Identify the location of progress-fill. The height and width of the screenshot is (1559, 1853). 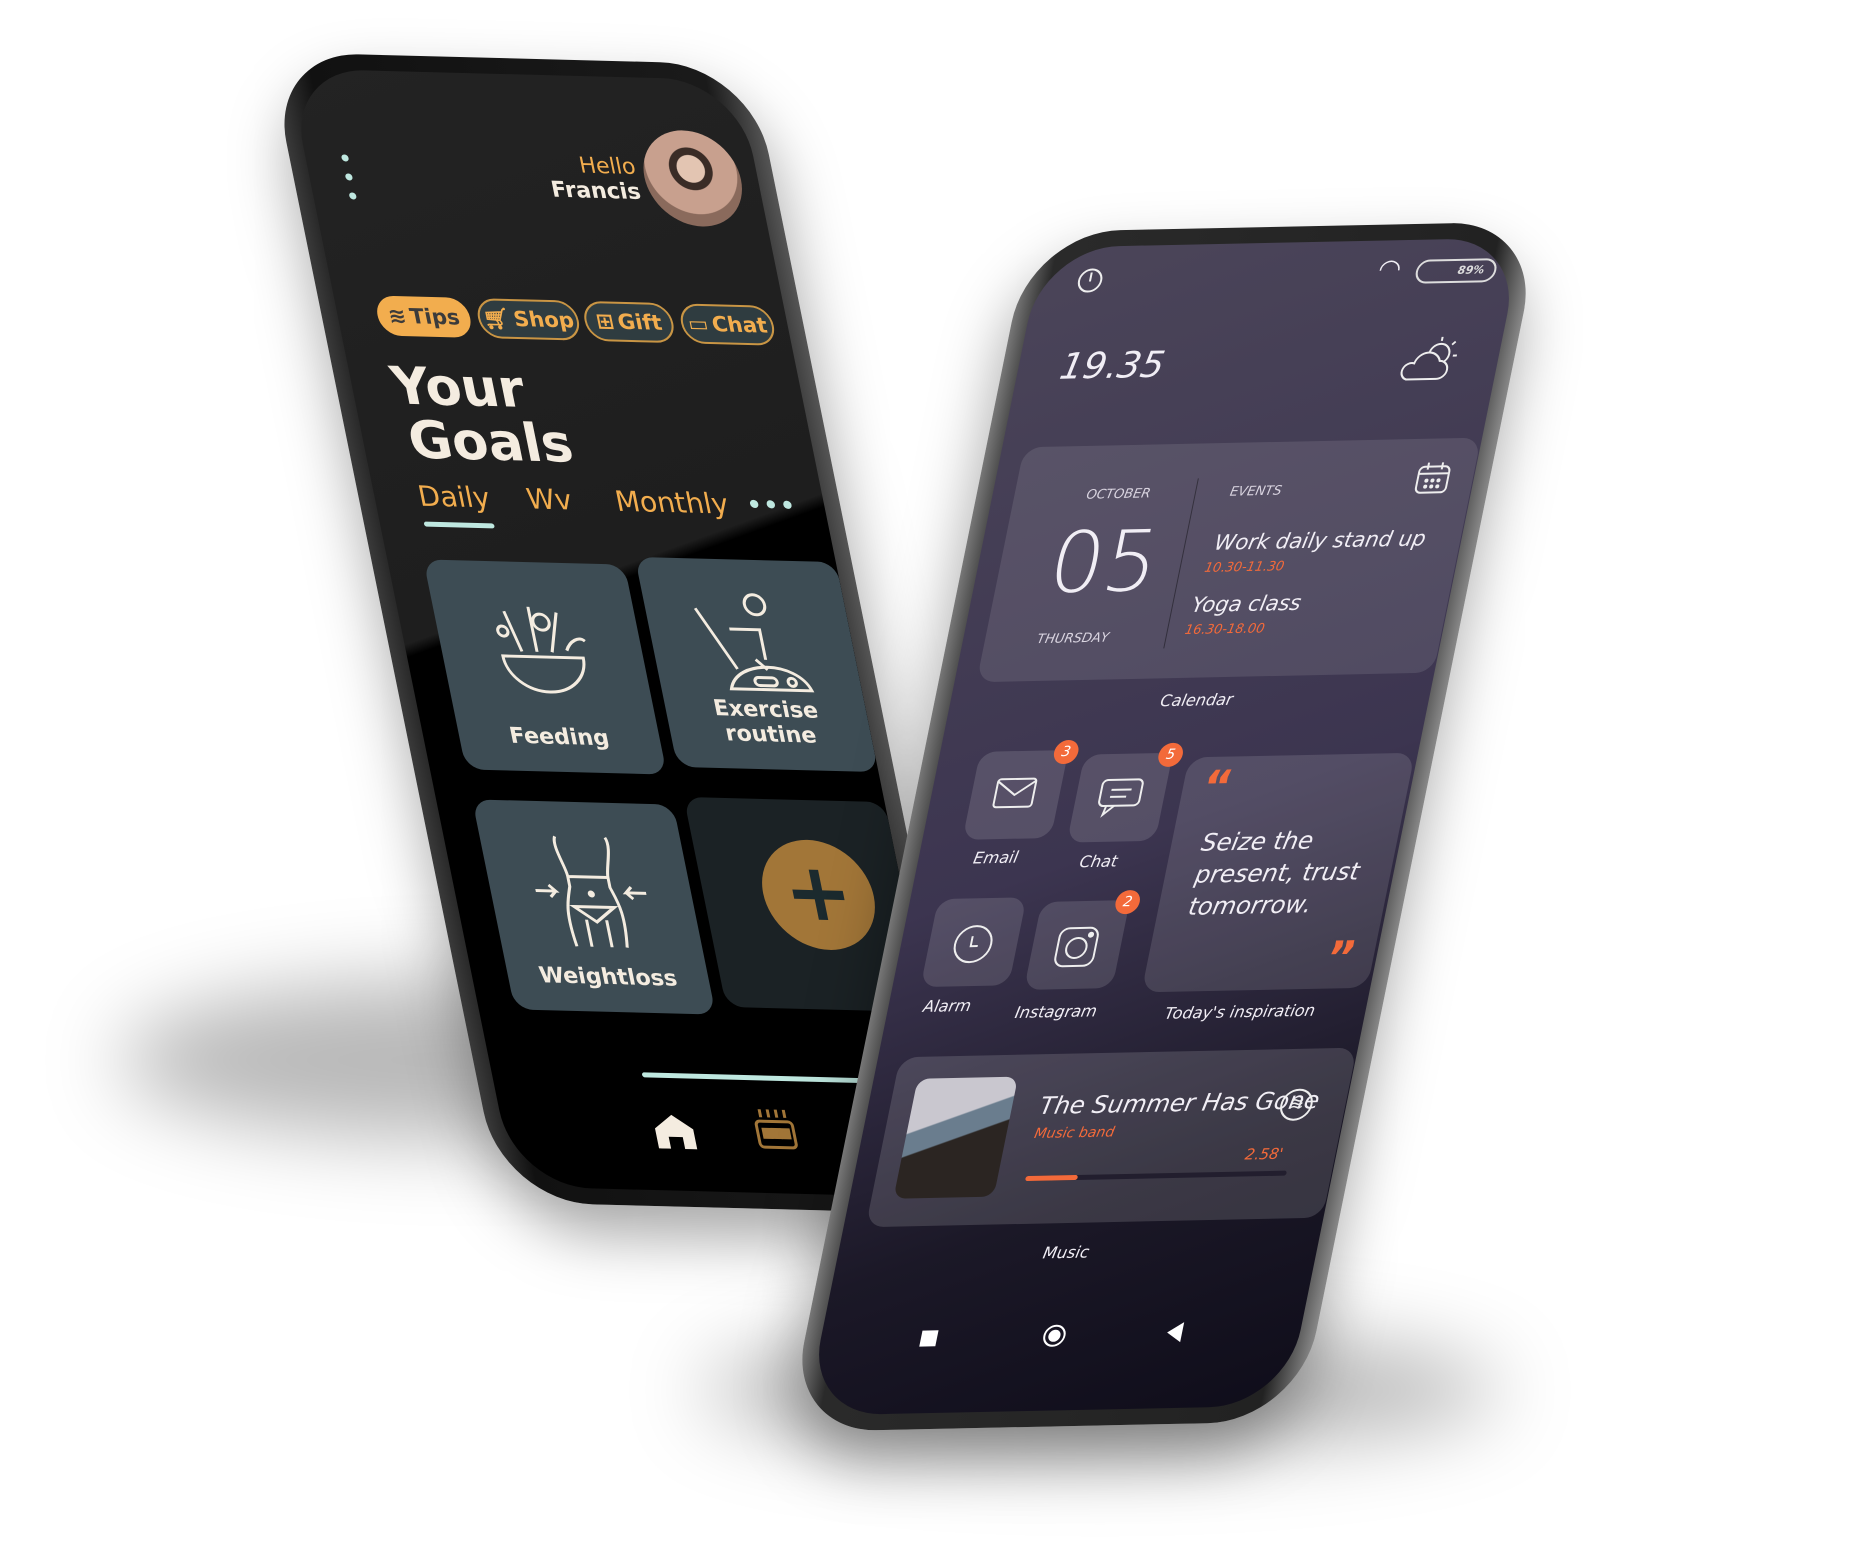
(1051, 1178).